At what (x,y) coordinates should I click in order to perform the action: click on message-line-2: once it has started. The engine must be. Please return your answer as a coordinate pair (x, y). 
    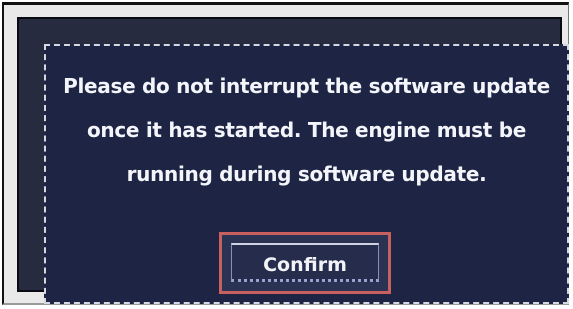
    Looking at the image, I should click on (306, 130).